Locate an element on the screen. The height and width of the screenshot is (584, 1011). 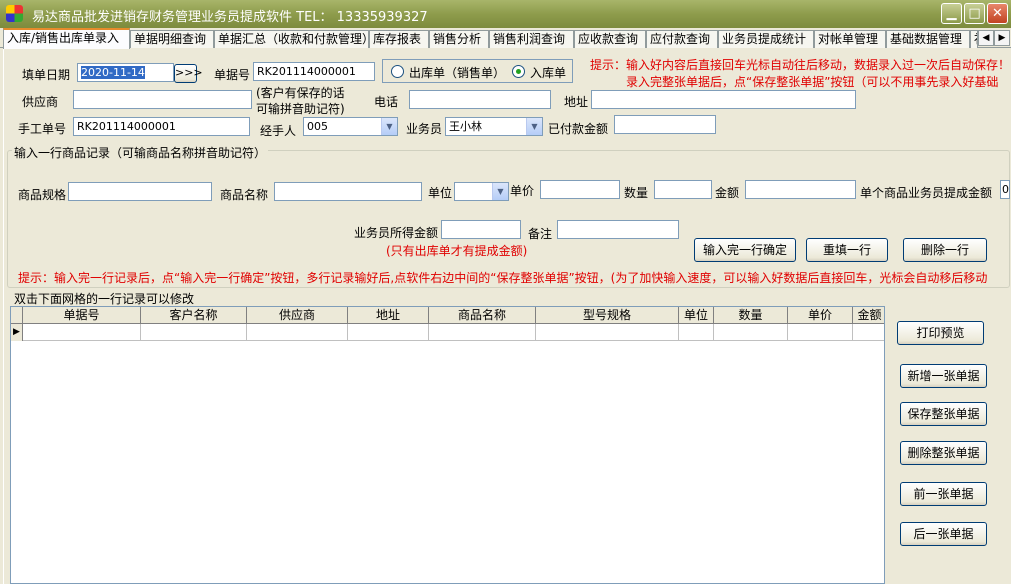
row-indicator-icon: ▶ is located at coordinates (17, 332).